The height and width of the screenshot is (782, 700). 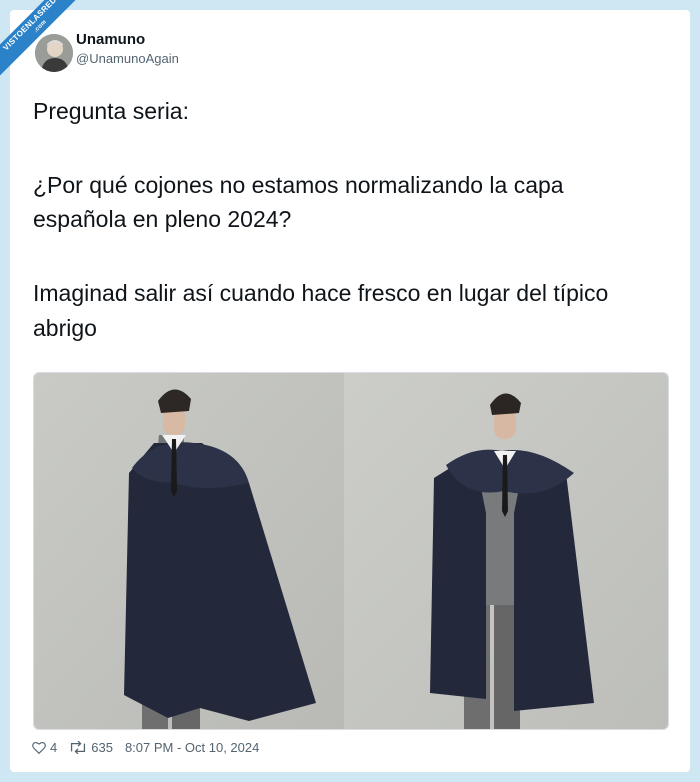 What do you see at coordinates (102, 747) in the screenshot?
I see `retweet-count: 635` at bounding box center [102, 747].